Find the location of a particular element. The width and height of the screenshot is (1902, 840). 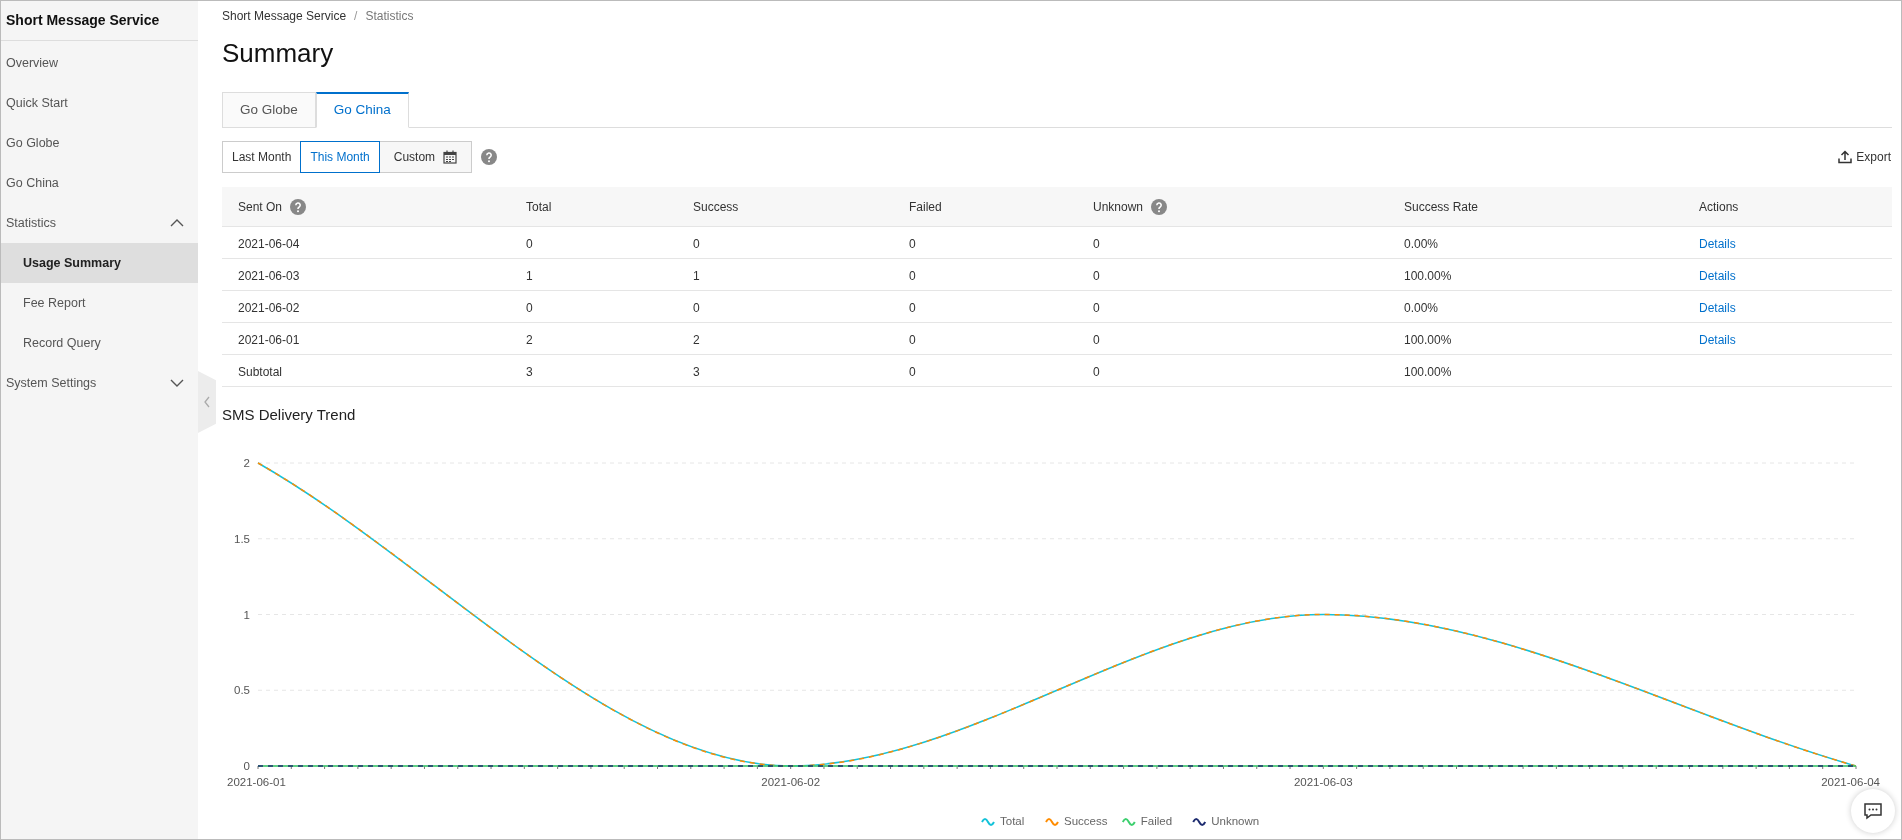

range-button: Last Month is located at coordinates (262, 157).